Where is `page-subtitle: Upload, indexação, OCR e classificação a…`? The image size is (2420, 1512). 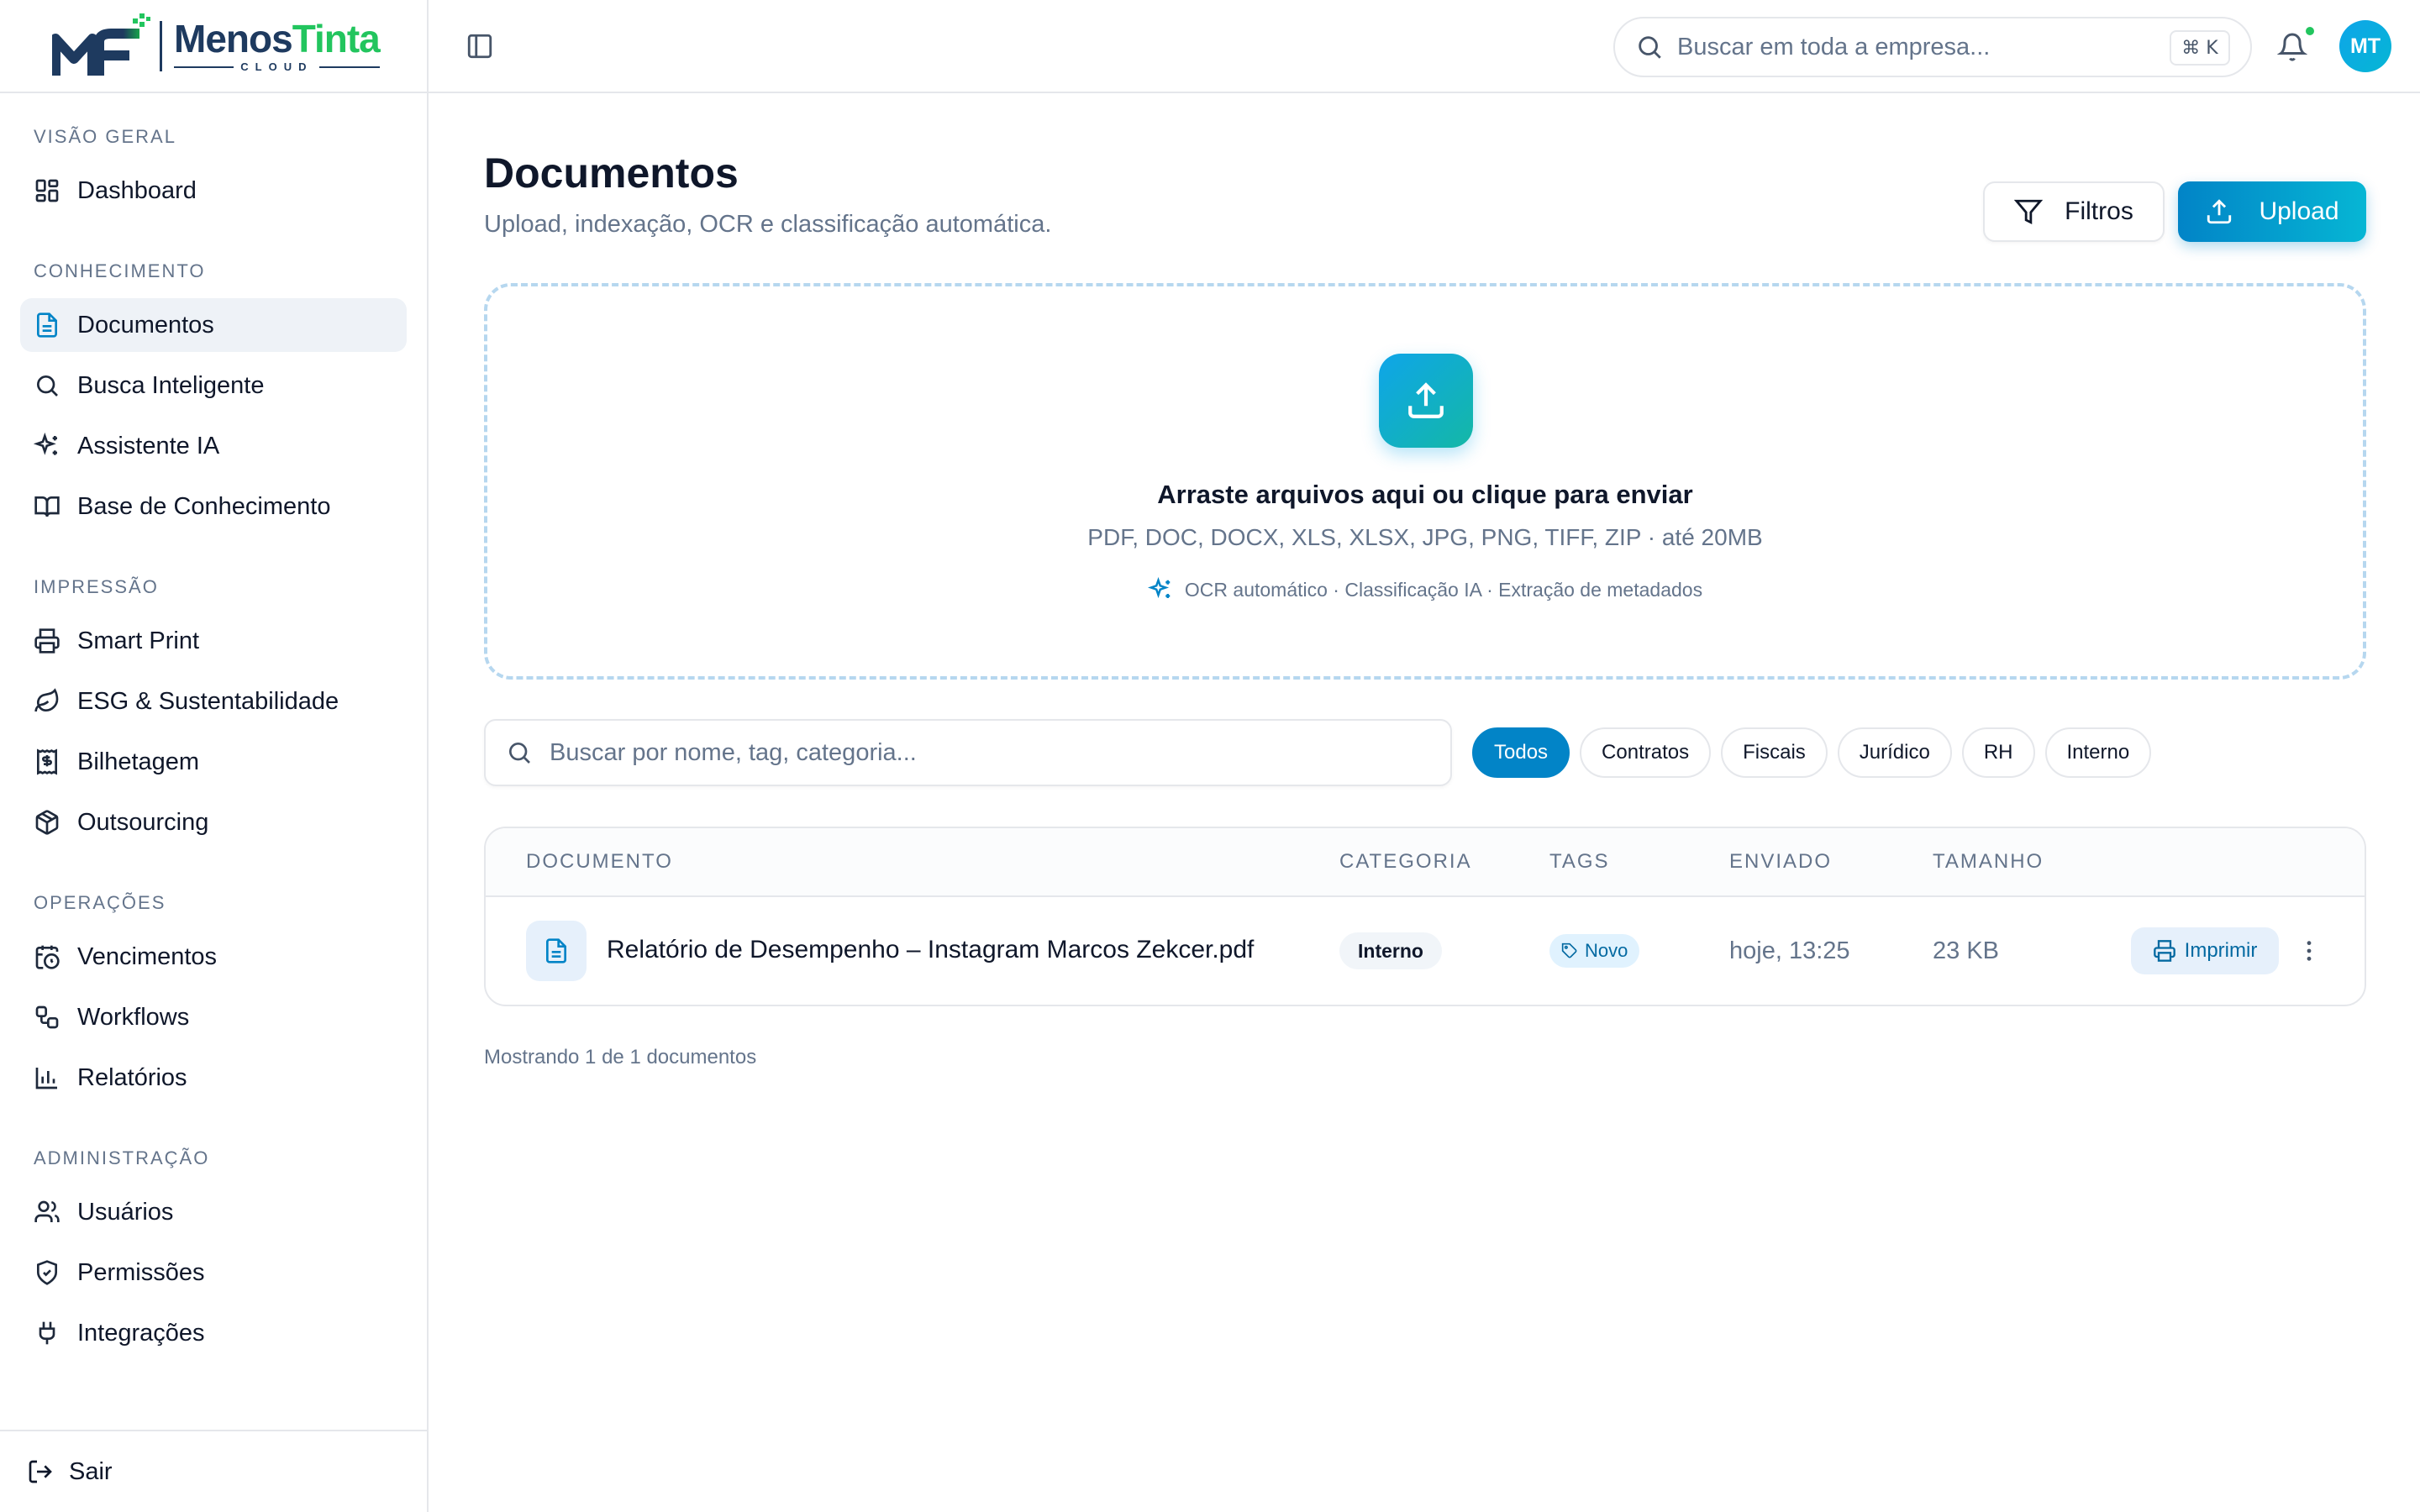 page-subtitle: Upload, indexação, OCR e classificação a… is located at coordinates (768, 224).